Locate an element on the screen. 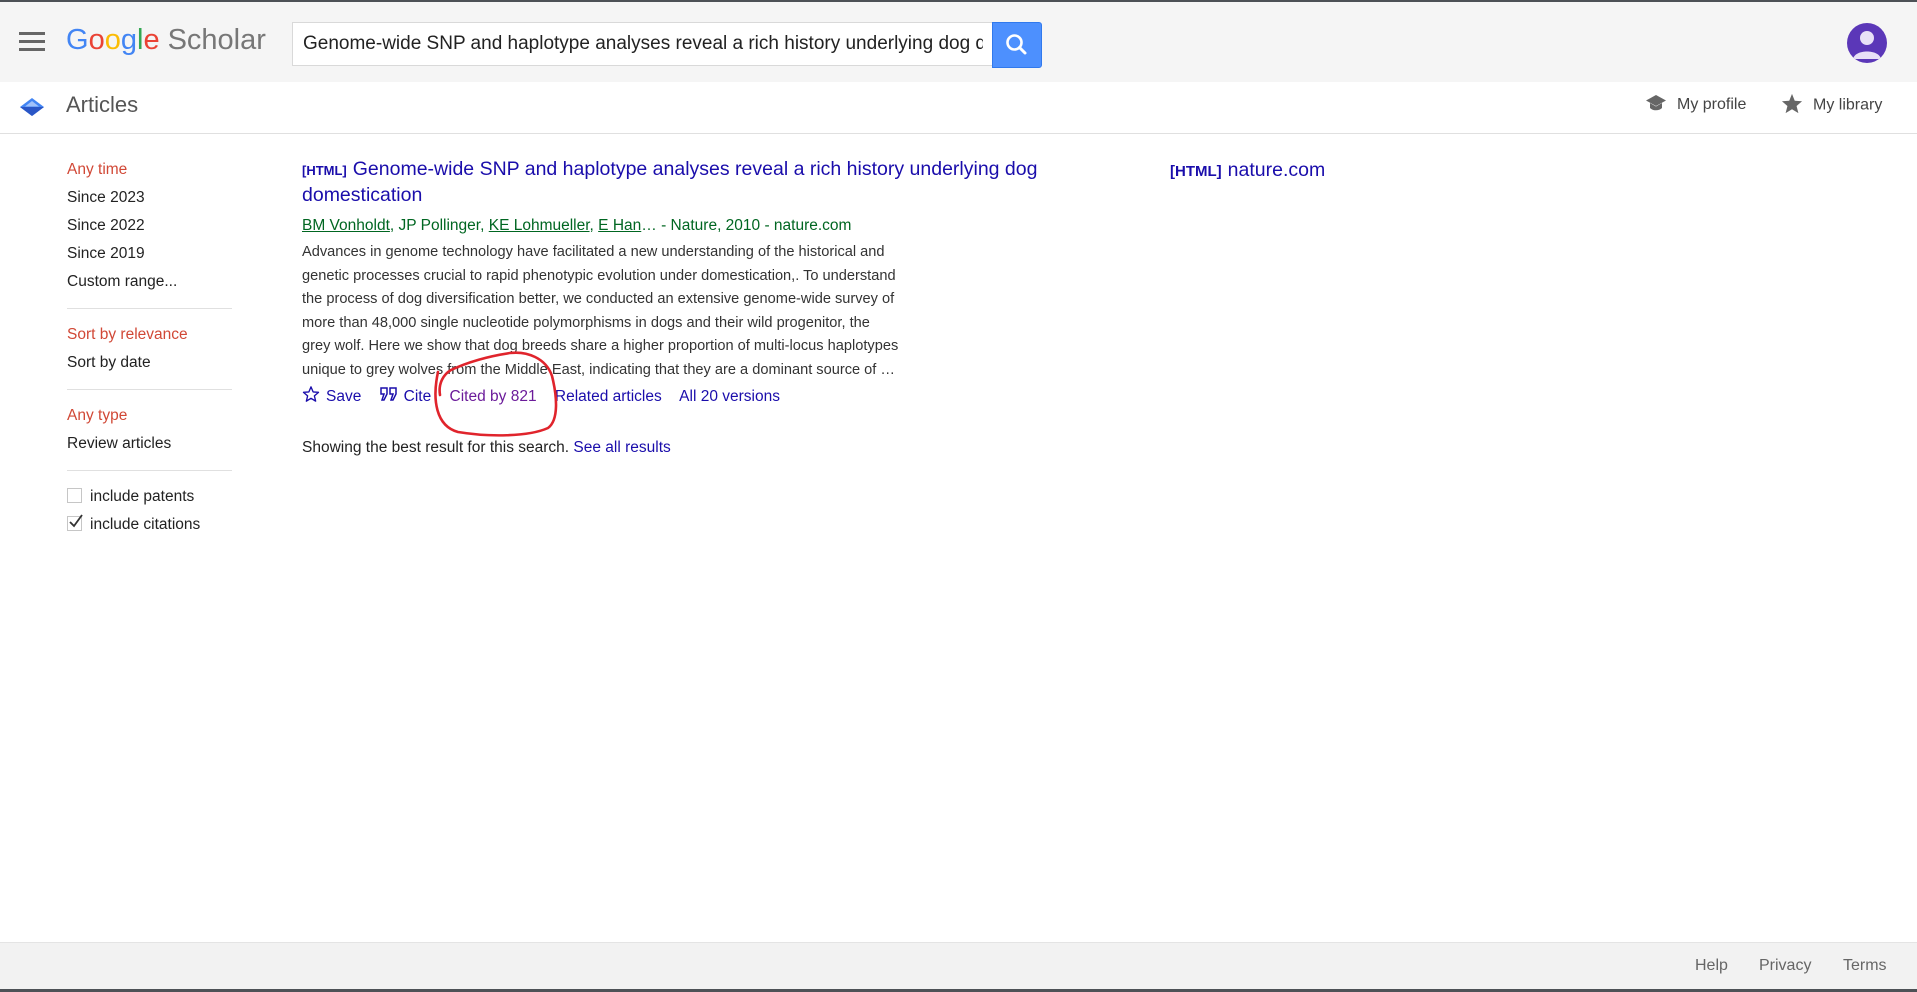 The height and width of the screenshot is (992, 1917). include-citations-checkbox: include citations is located at coordinates (149, 527).